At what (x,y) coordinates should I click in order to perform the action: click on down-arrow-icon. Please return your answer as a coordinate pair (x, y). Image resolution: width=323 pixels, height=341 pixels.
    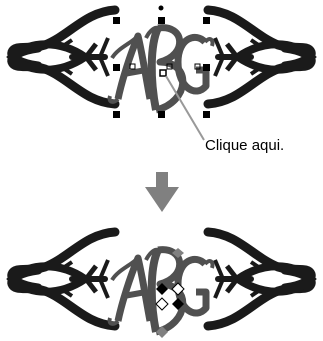
    Looking at the image, I should click on (162, 192).